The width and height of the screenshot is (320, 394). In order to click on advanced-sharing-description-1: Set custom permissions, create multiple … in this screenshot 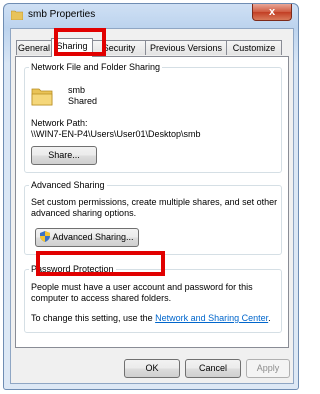, I will do `click(154, 202)`.